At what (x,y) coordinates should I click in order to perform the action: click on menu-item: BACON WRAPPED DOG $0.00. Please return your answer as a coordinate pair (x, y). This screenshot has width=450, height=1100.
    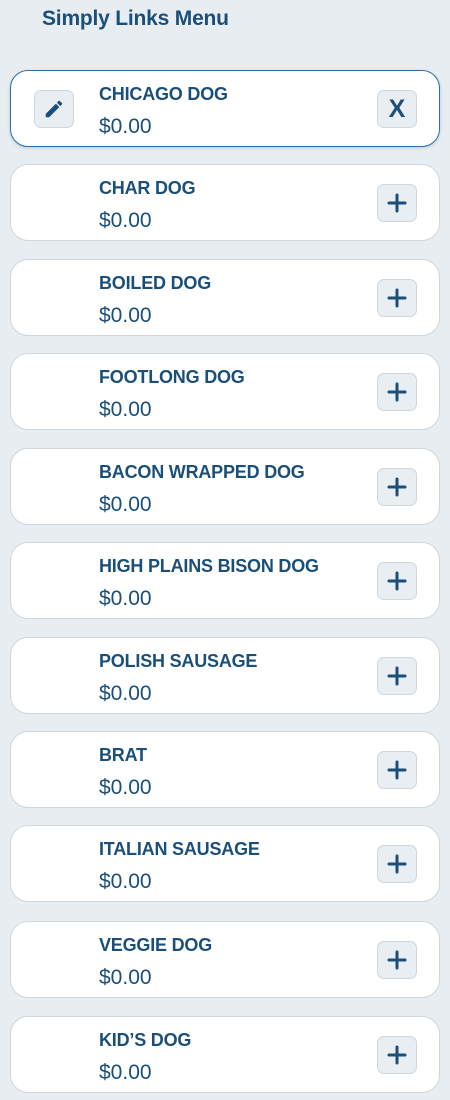
    Looking at the image, I should click on (225, 486).